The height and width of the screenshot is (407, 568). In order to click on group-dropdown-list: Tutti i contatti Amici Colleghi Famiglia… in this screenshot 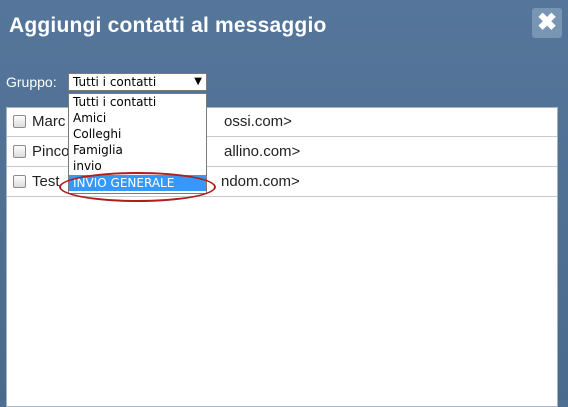, I will do `click(137, 143)`.